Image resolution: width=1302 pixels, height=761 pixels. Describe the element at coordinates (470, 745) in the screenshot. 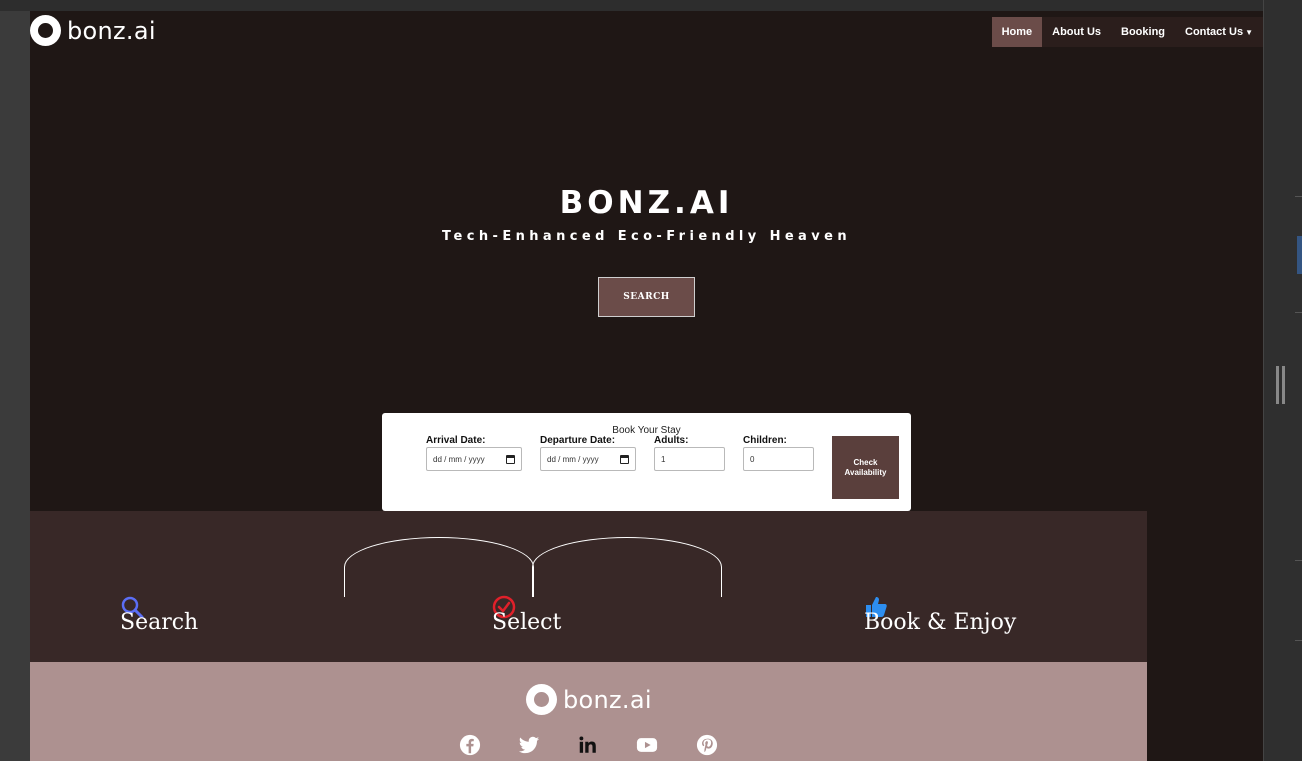

I see `facebook-icon` at that location.